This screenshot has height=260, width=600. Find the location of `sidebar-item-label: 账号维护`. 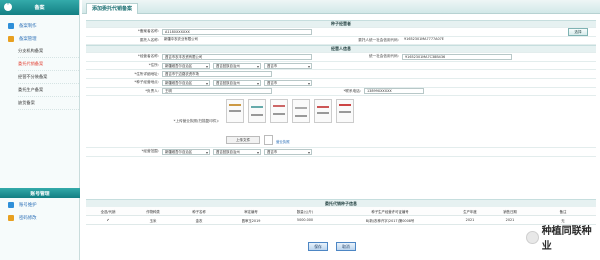

sidebar-item-label: 账号维护 is located at coordinates (28, 205).